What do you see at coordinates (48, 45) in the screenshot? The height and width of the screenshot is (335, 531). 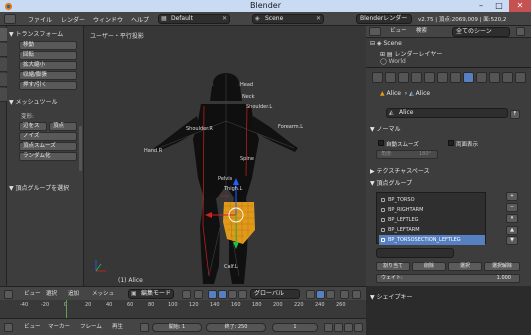 I see `translate-button: 移動` at bounding box center [48, 45].